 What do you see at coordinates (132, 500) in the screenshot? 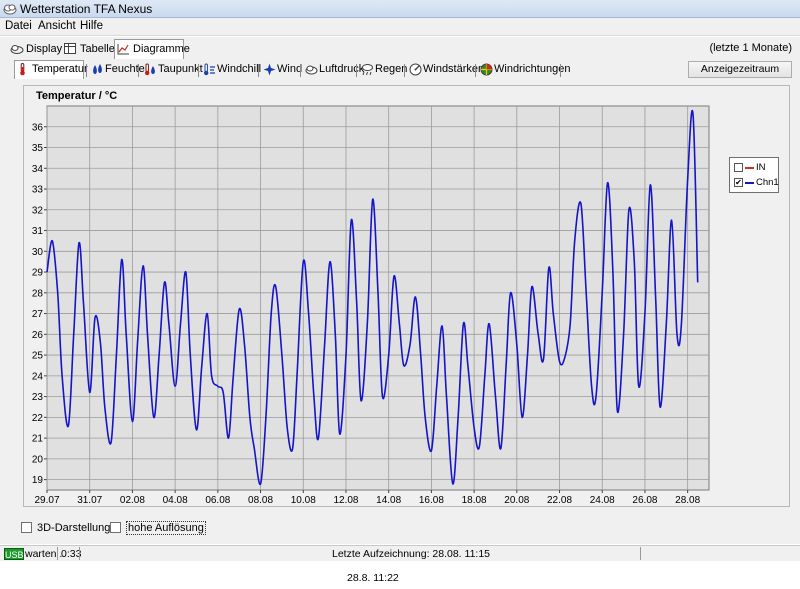
I see `x-tick-label: 02.08` at bounding box center [132, 500].